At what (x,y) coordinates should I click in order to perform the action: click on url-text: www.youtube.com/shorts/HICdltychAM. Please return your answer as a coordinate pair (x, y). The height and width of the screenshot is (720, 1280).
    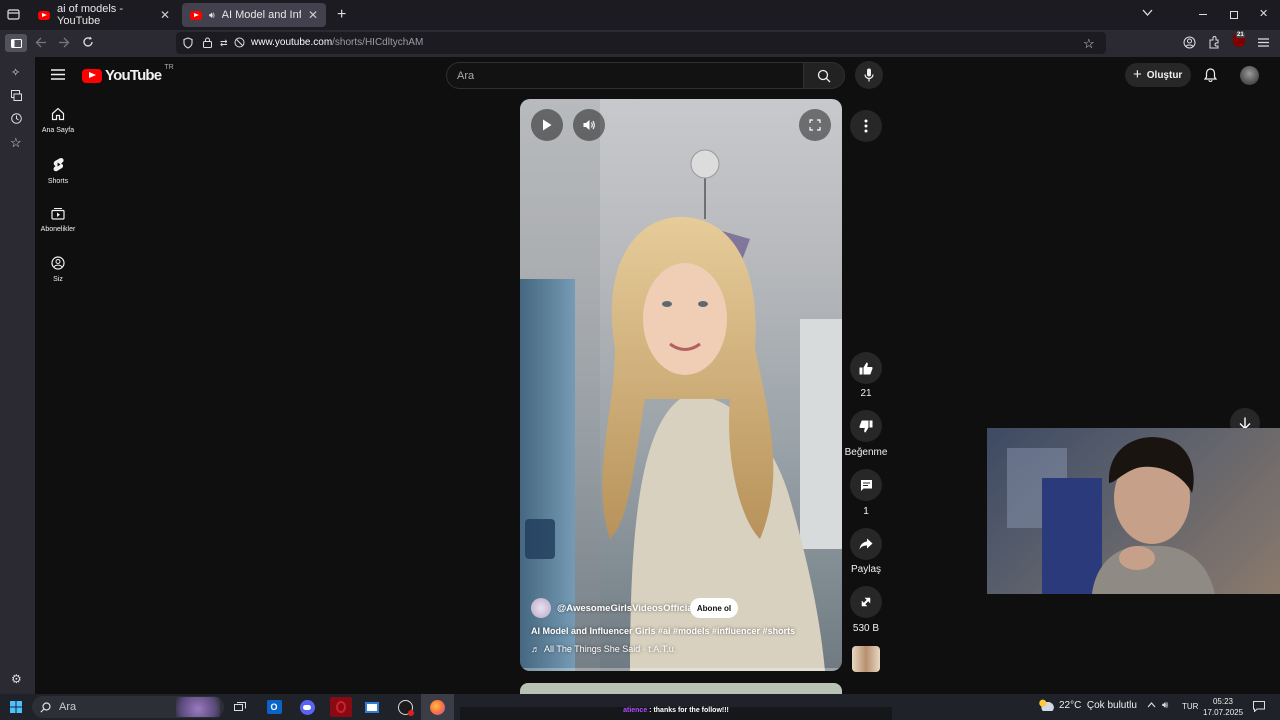
    Looking at the image, I should click on (337, 42).